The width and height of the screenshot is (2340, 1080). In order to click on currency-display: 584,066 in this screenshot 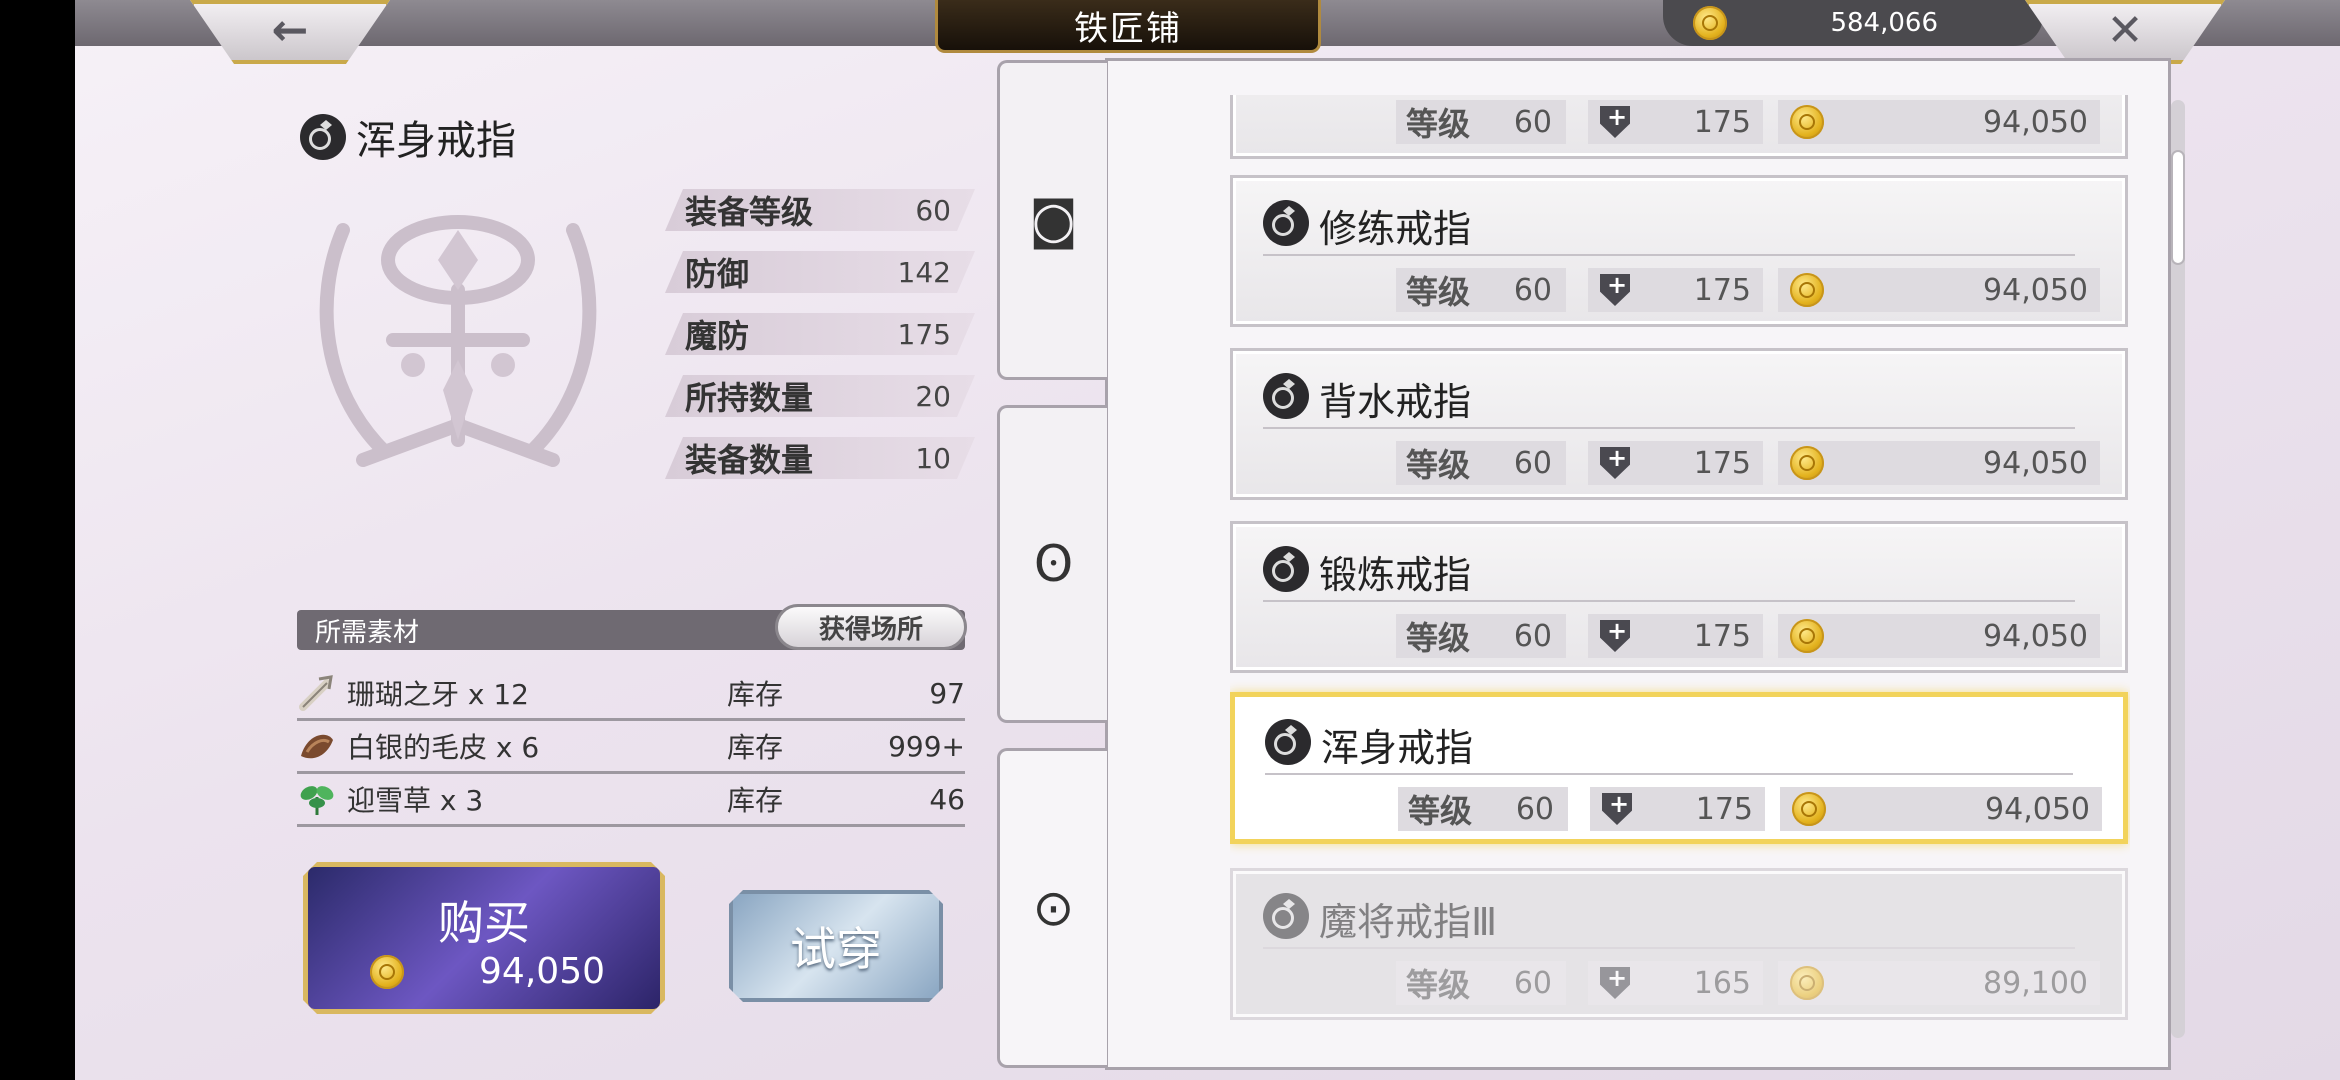, I will do `click(1853, 23)`.